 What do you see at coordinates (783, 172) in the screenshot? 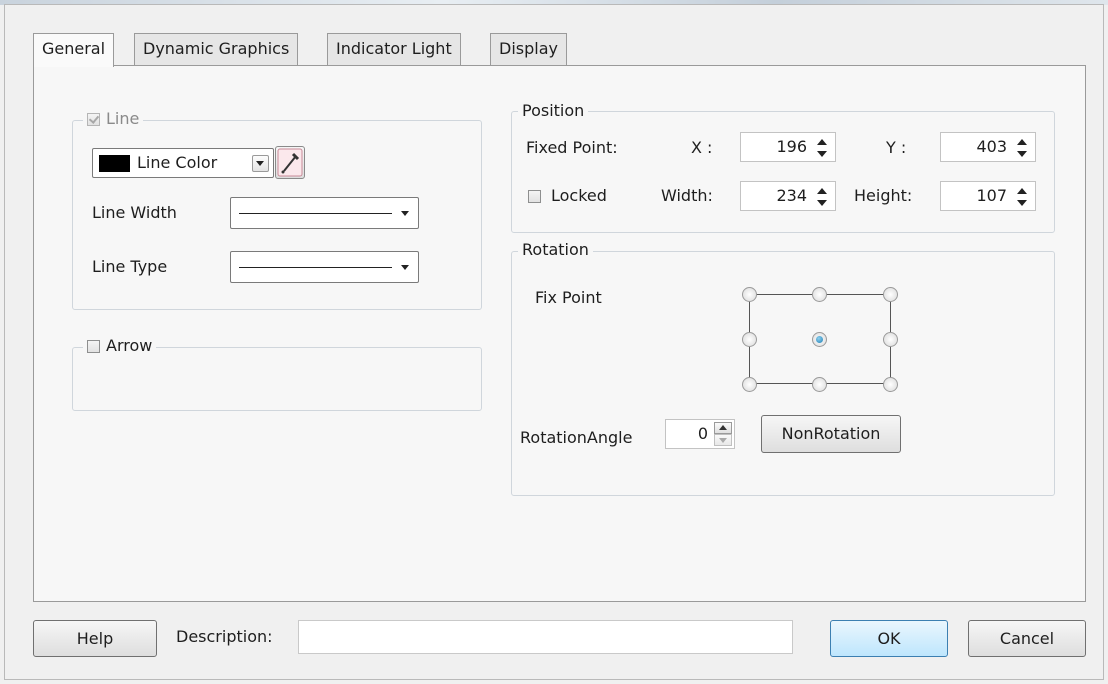
I see `position-group` at bounding box center [783, 172].